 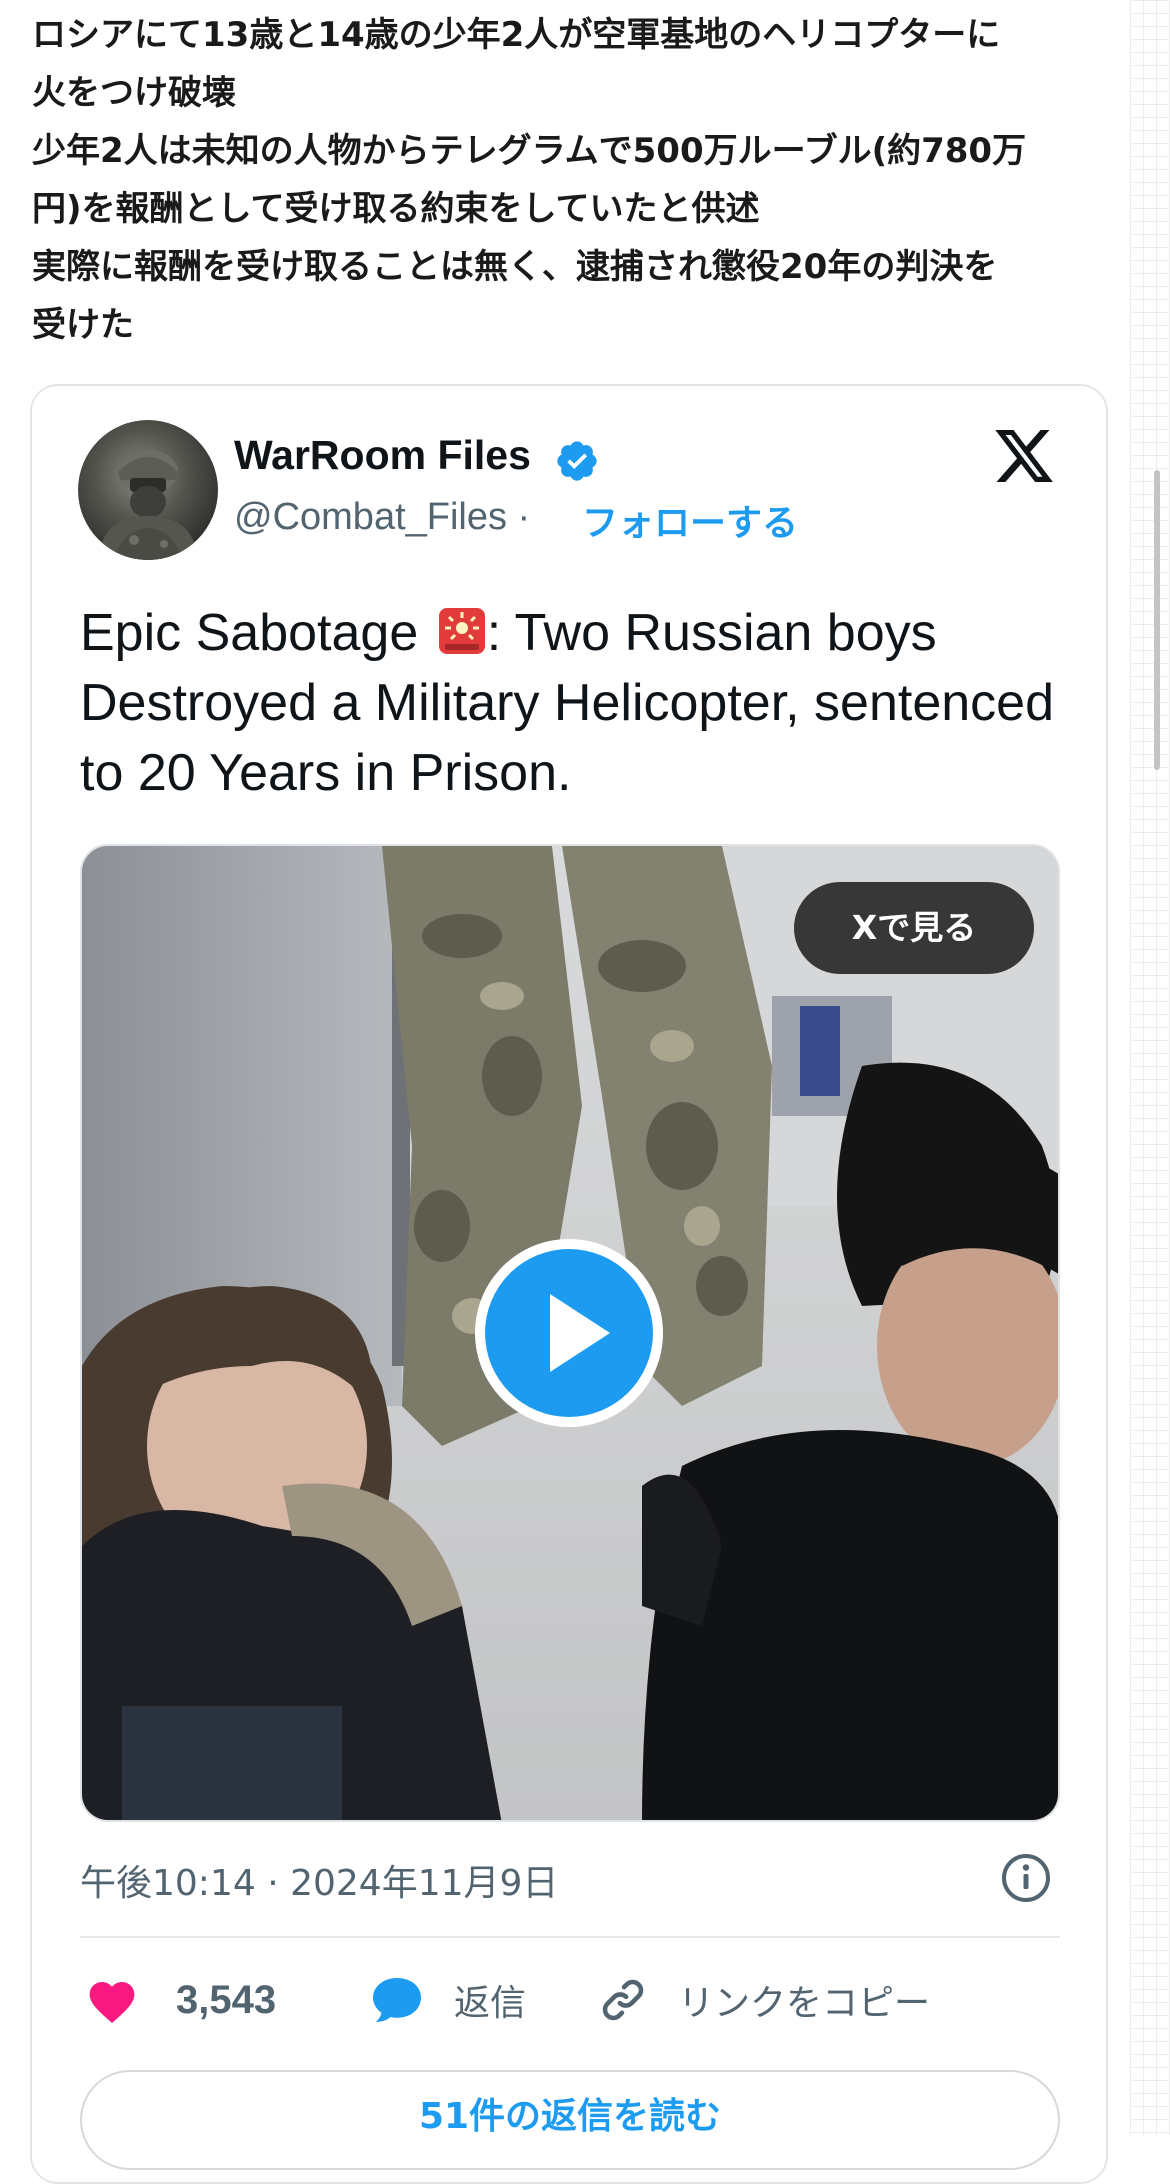 What do you see at coordinates (570, 1937) in the screenshot?
I see `divider` at bounding box center [570, 1937].